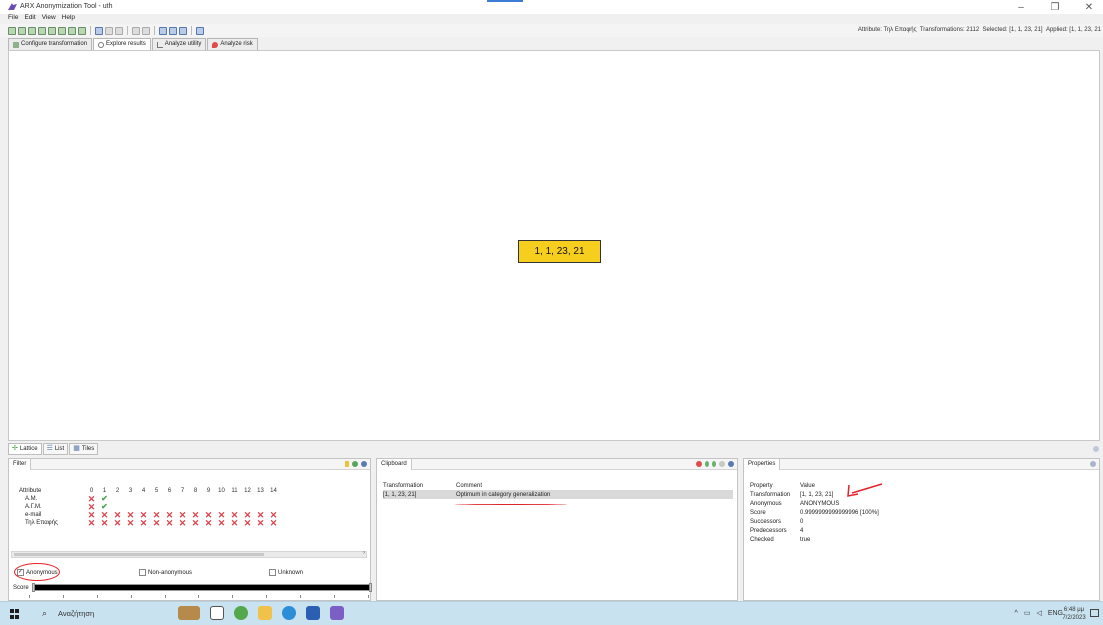 This screenshot has height=625, width=1103. I want to click on import-data-icon, so click(52, 30).